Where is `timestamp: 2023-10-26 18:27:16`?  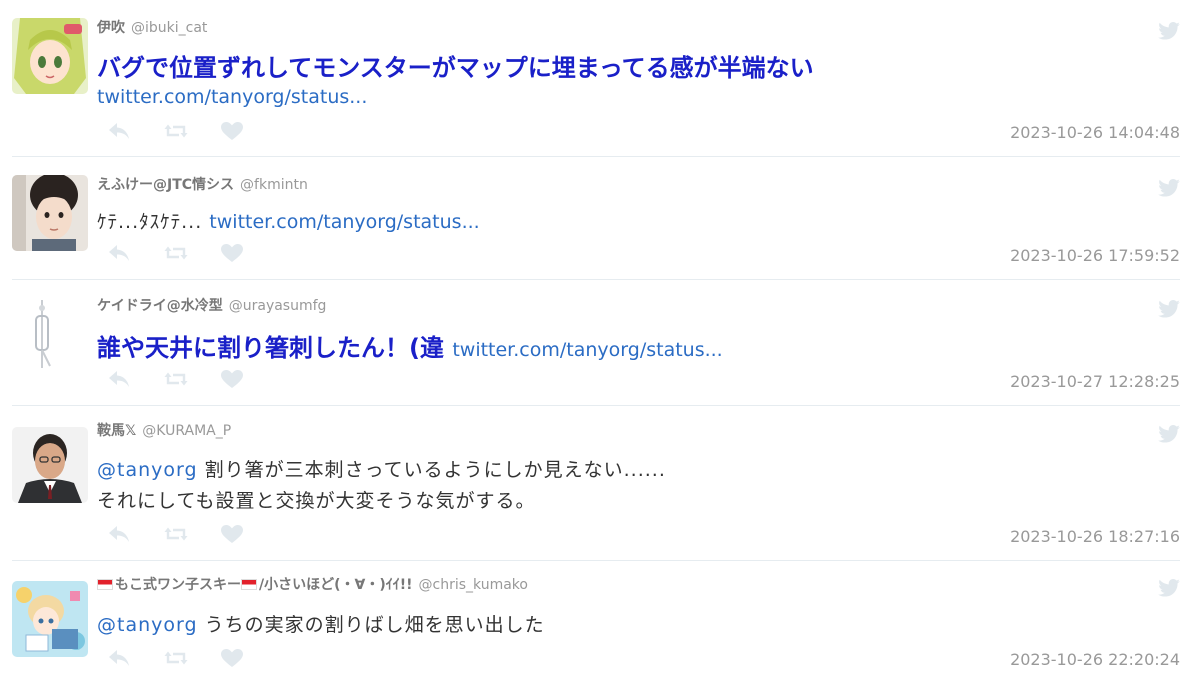 timestamp: 2023-10-26 18:27:16 is located at coordinates (1095, 536).